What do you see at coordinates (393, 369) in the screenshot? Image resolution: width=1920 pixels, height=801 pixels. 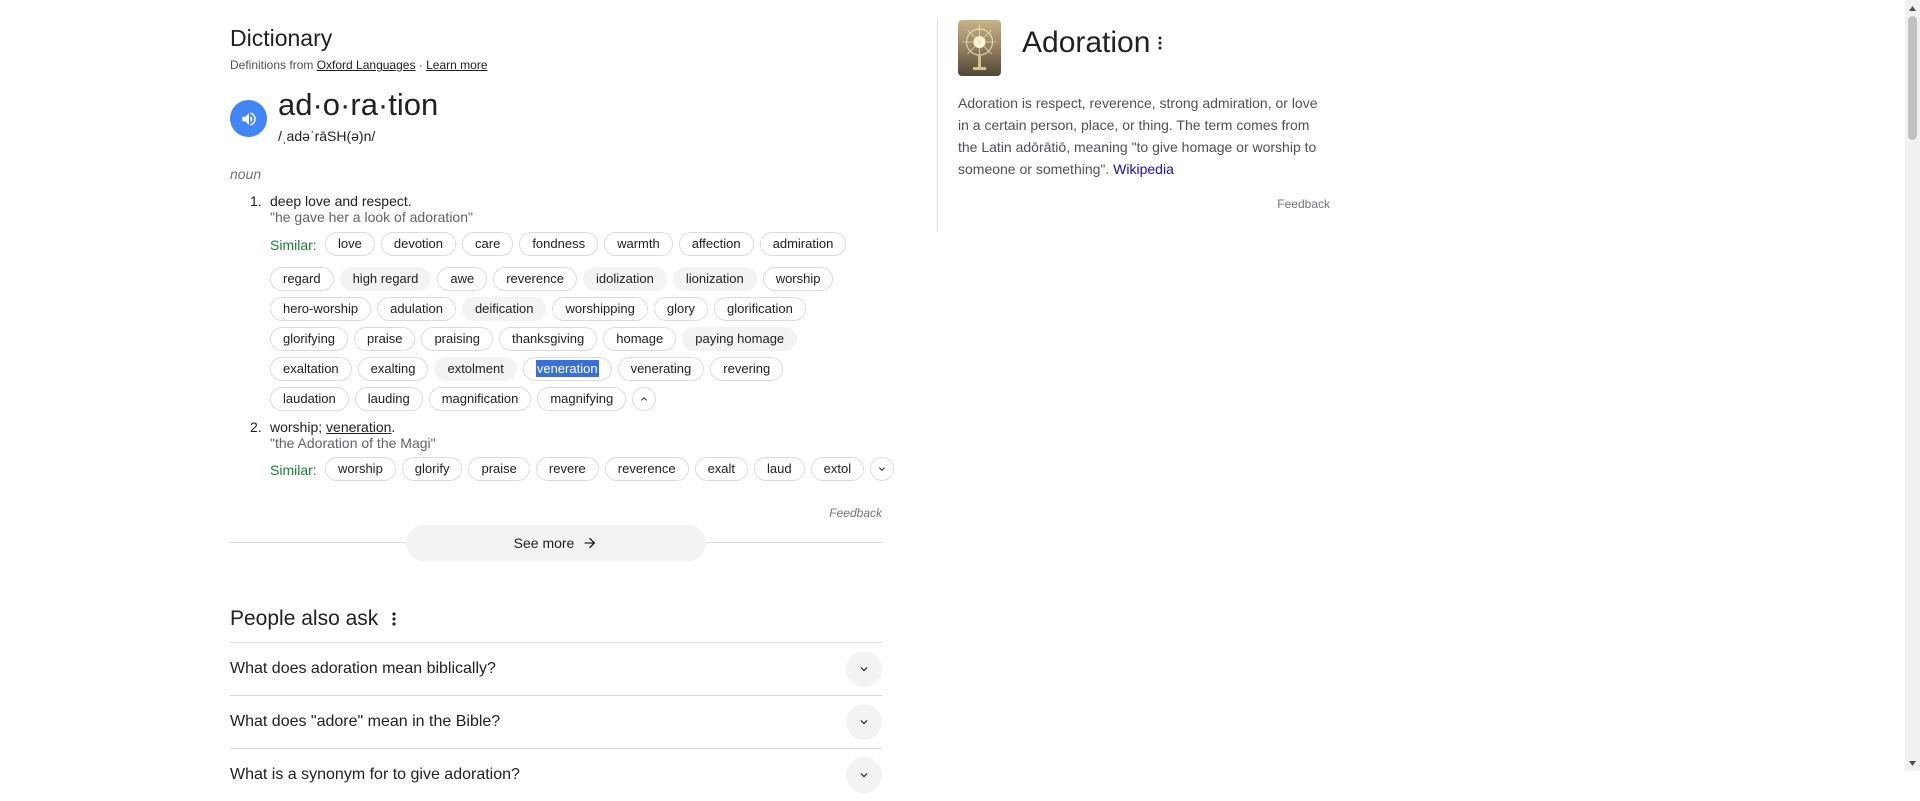 I see `synonym-chip: exalting` at bounding box center [393, 369].